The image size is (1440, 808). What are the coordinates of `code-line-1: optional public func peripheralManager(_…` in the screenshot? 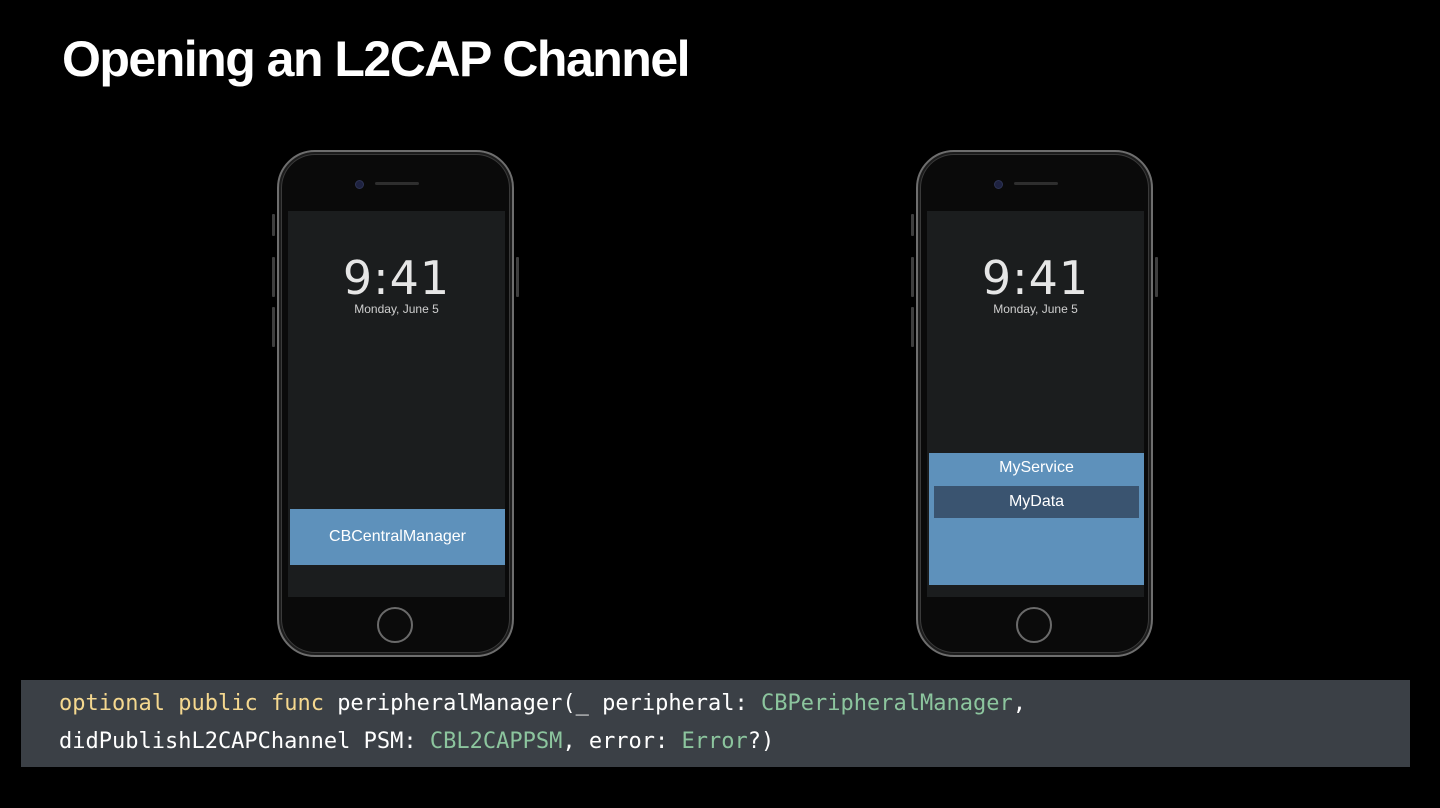 It's located at (734, 709).